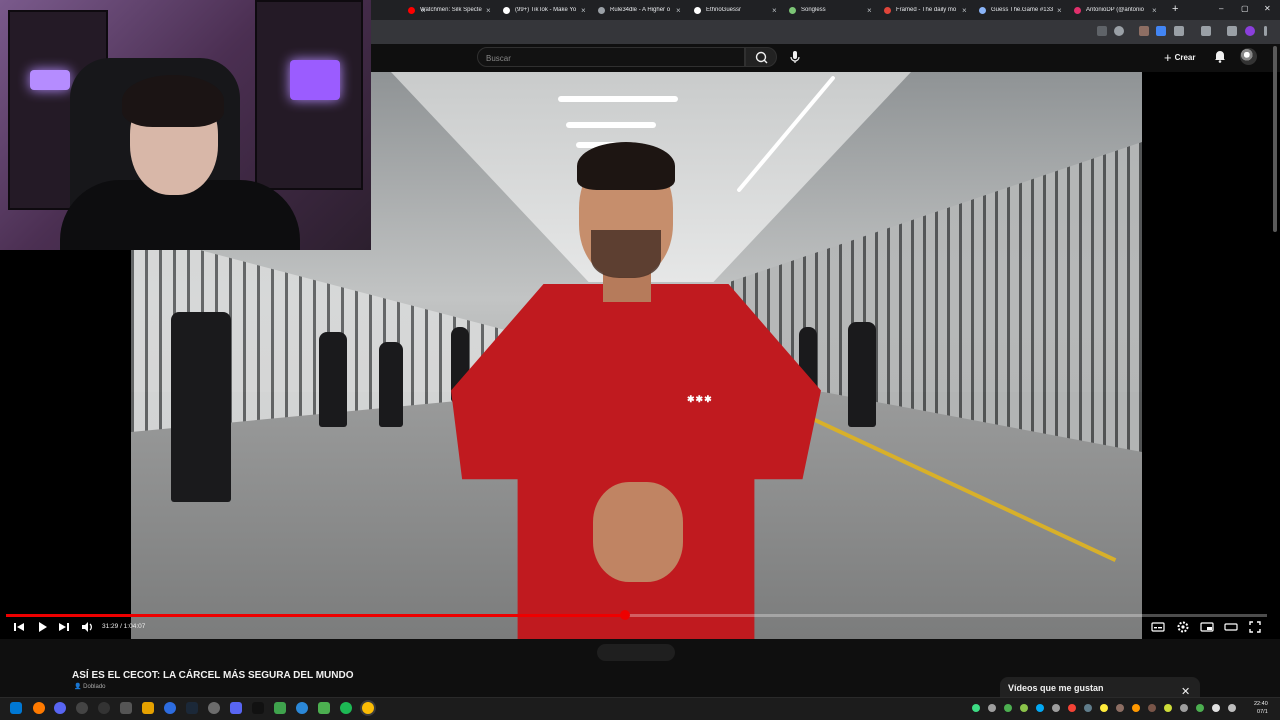 Image resolution: width=1280 pixels, height=720 pixels. Describe the element at coordinates (1232, 708) in the screenshot. I see `battery-icon` at that location.